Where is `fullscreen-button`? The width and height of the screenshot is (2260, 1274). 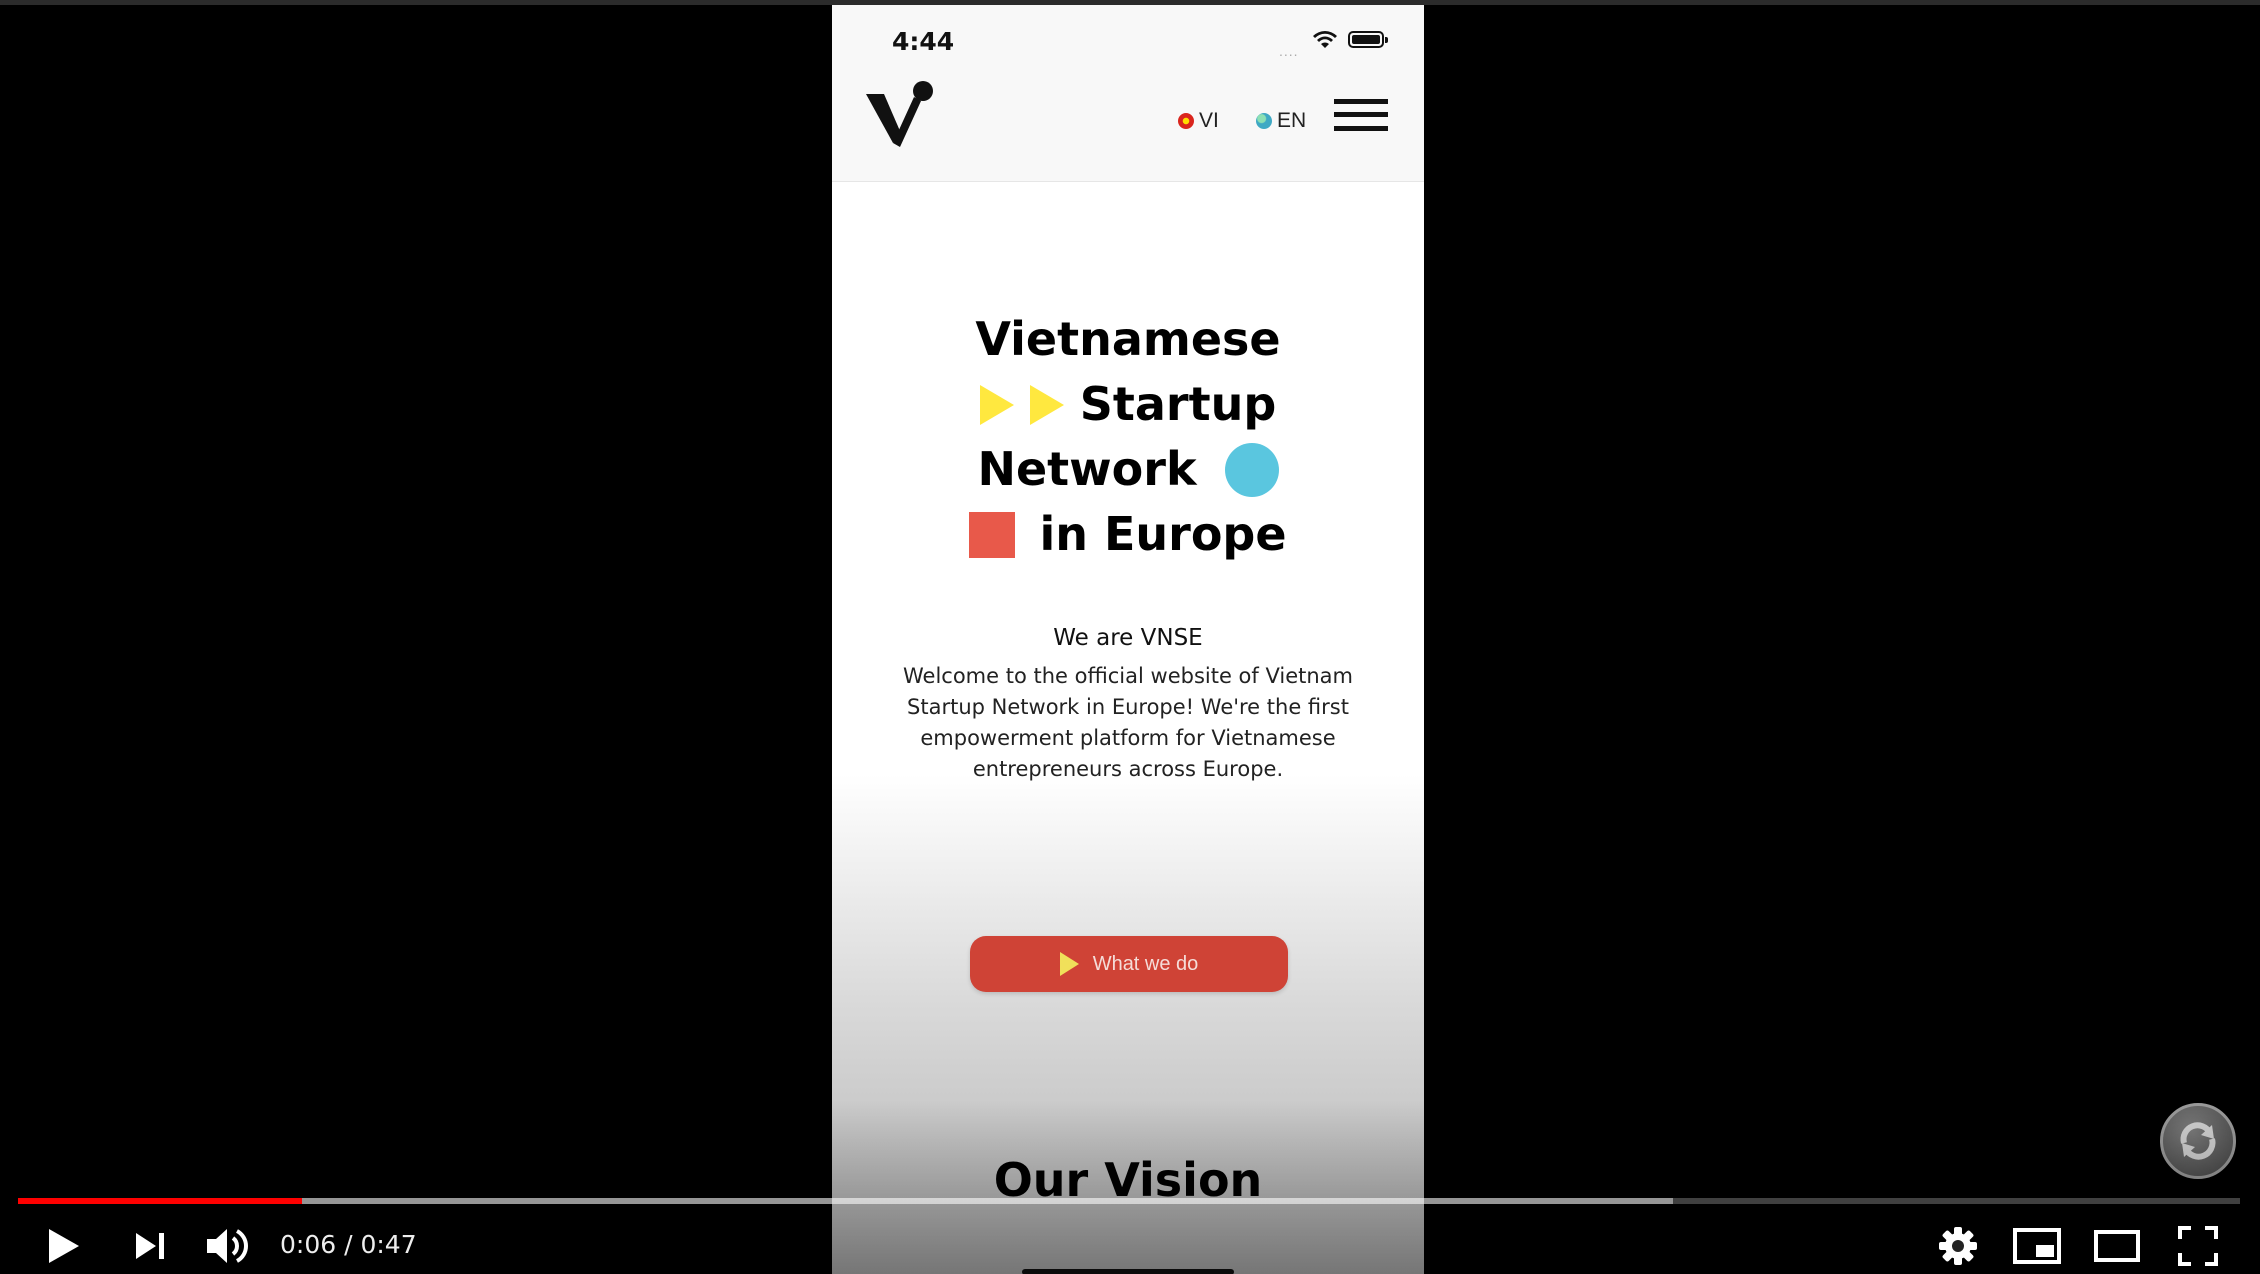
fullscreen-button is located at coordinates (2198, 1246).